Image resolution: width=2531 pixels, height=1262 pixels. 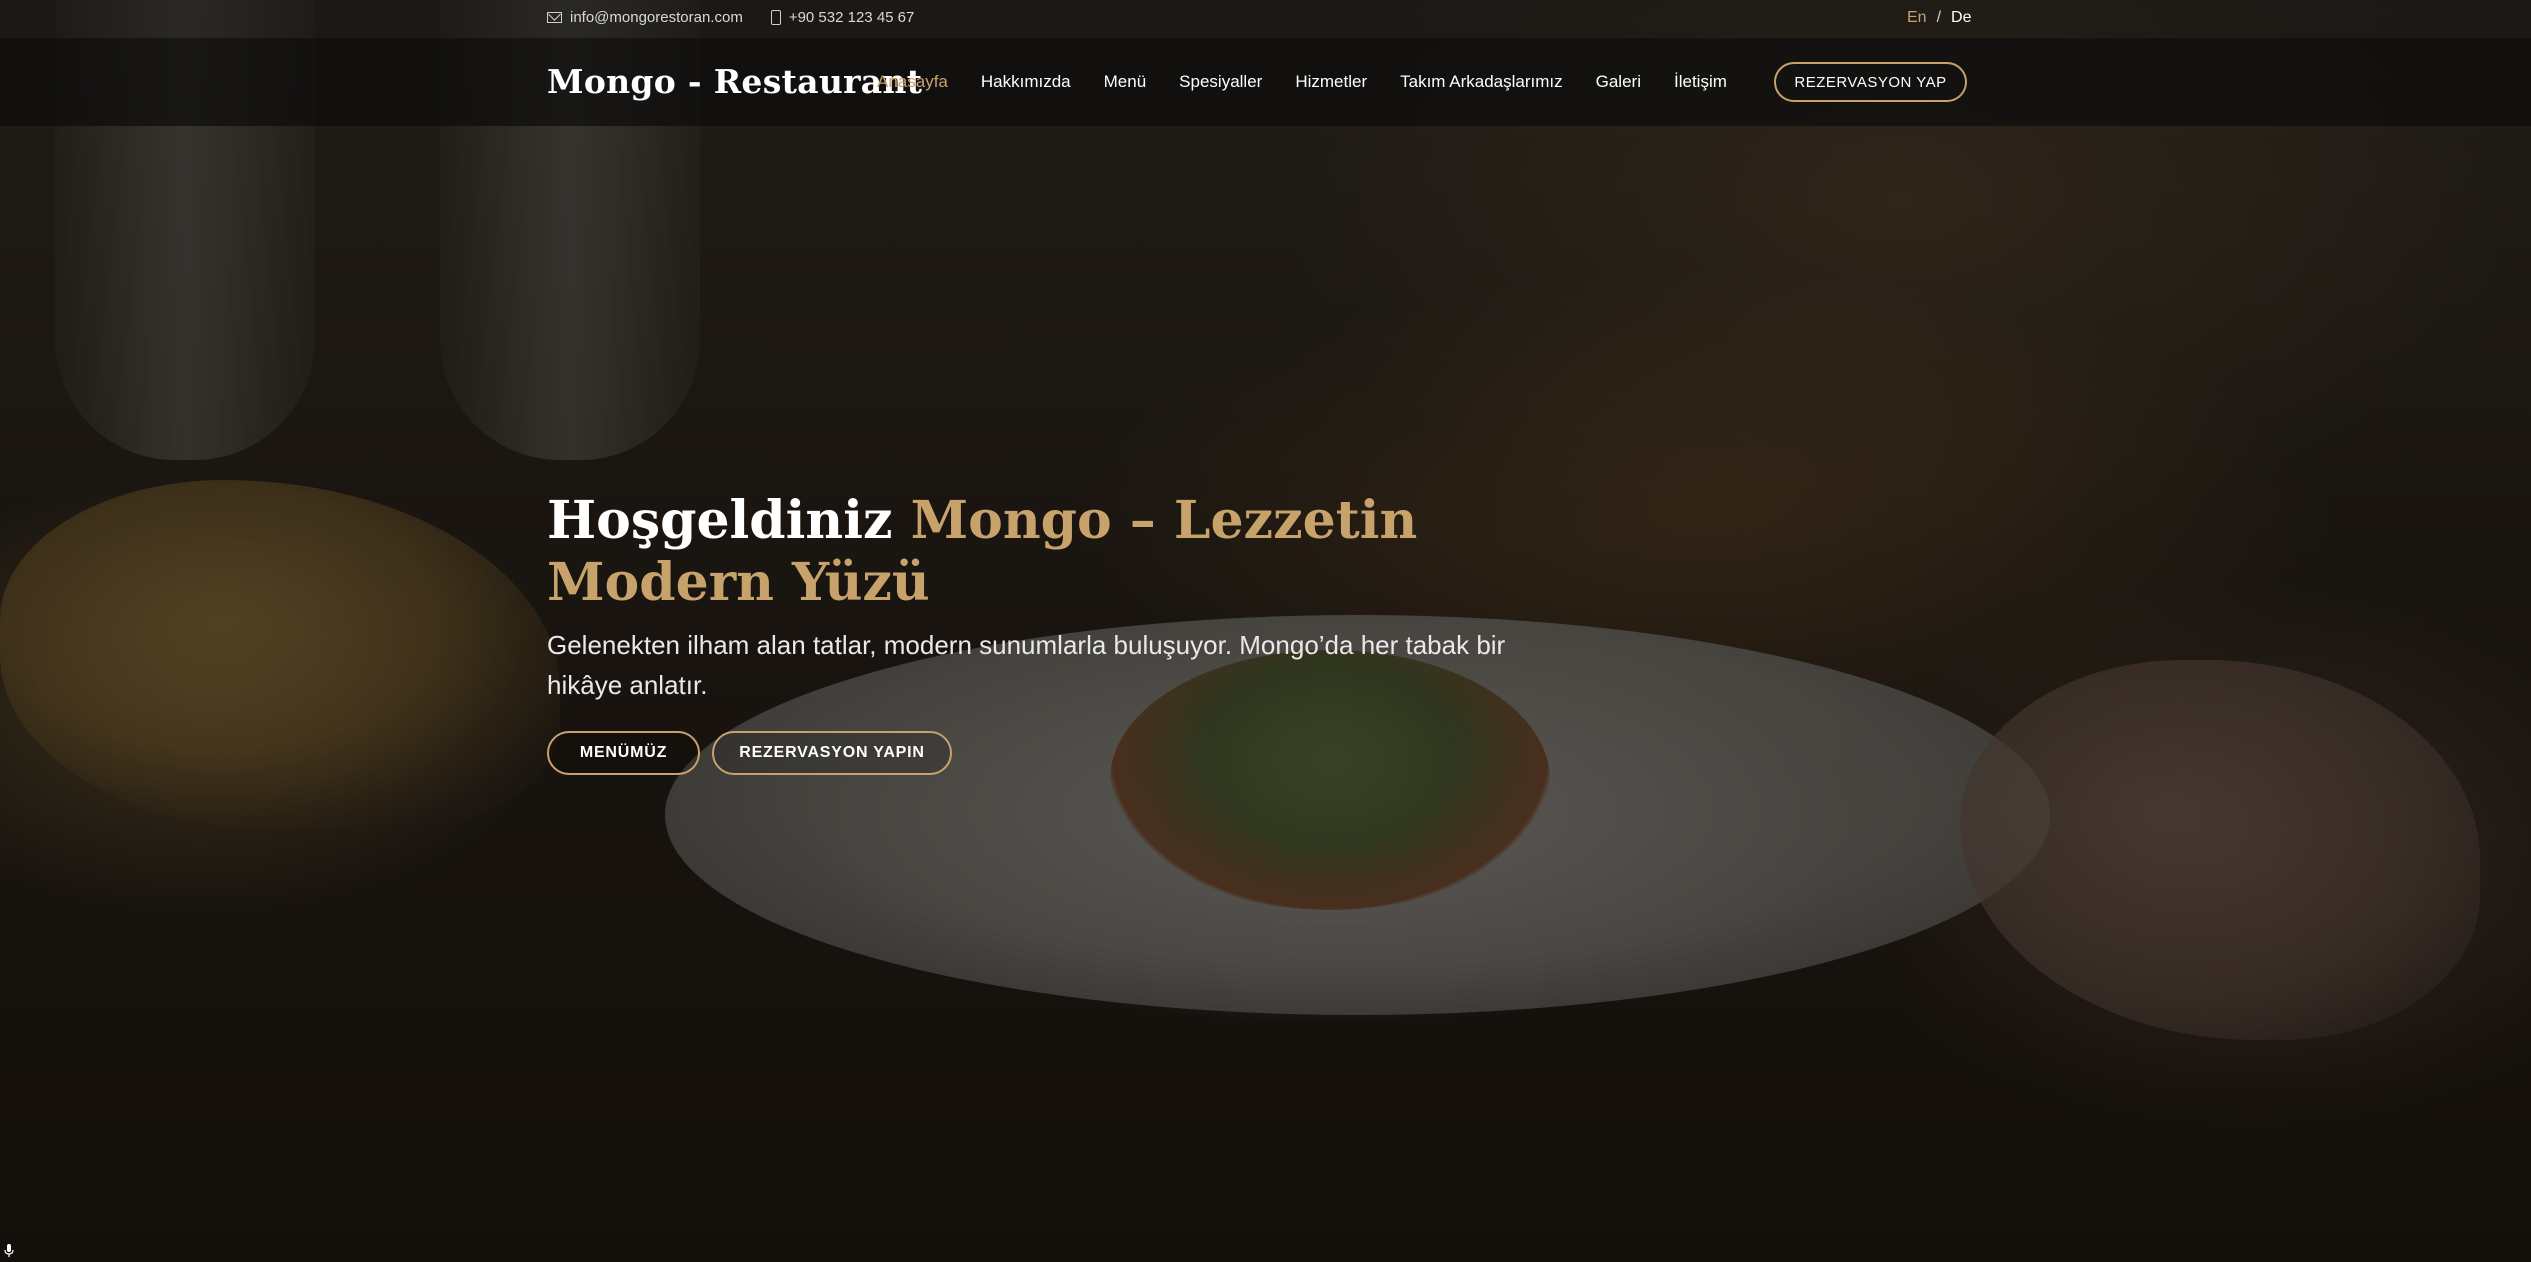 I want to click on hero-title-prefix: Hoşgeldiniz, so click(x=720, y=520).